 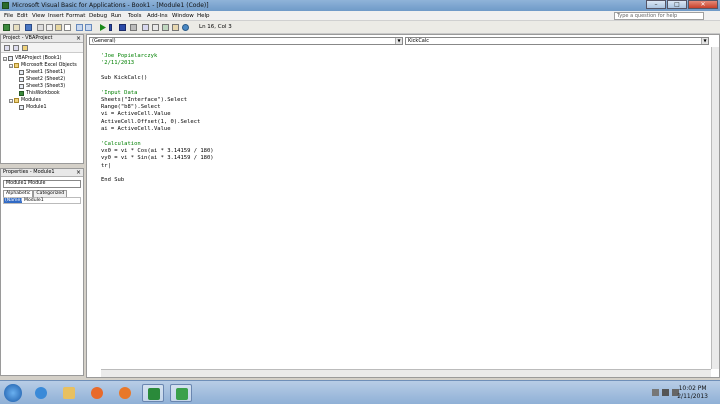 What do you see at coordinates (116, 16) in the screenshot?
I see `menu-run: Run` at bounding box center [116, 16].